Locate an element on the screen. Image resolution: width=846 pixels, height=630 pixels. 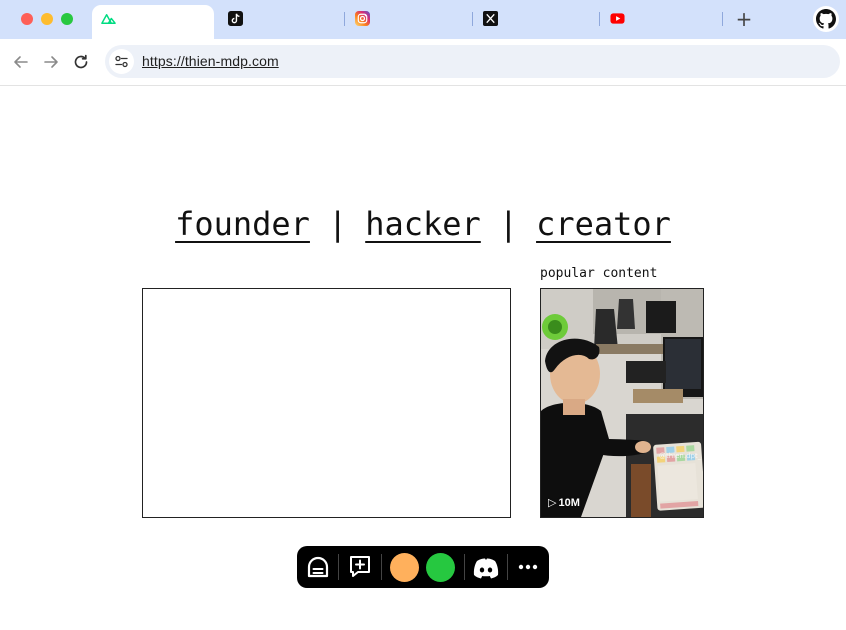
popular-content-label: popular content is located at coordinates (599, 273).